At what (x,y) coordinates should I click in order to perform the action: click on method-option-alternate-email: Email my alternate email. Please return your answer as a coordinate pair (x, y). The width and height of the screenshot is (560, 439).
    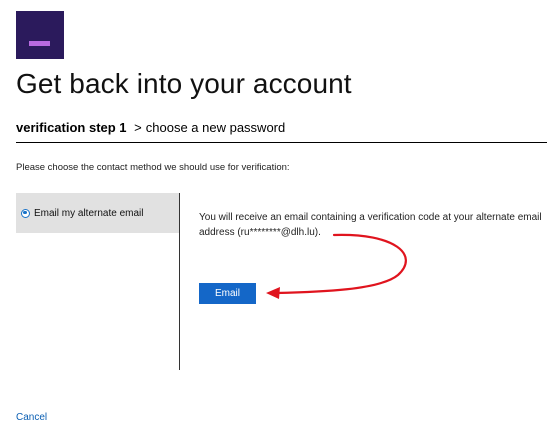
    Looking at the image, I should click on (97, 213).